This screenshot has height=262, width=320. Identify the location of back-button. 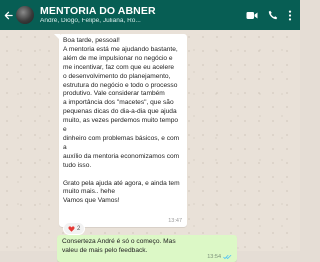
(8, 15).